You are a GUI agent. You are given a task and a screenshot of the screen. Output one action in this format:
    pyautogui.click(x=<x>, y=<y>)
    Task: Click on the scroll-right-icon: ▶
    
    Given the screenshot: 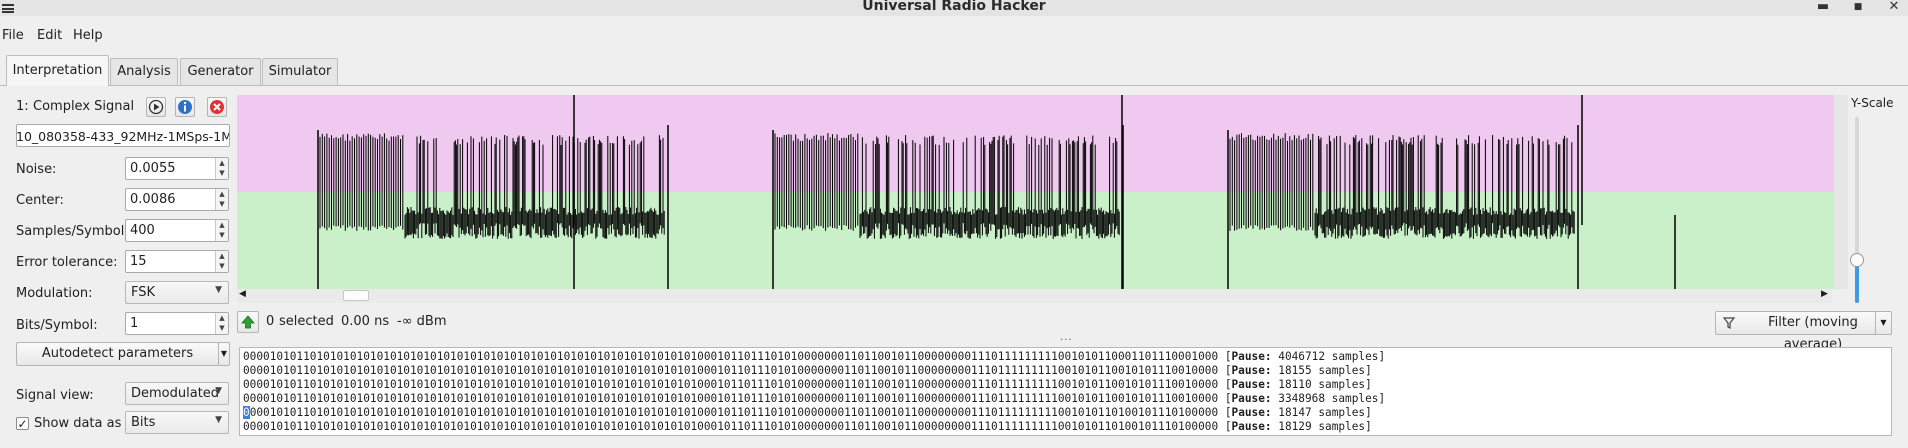 What is the action you would take?
    pyautogui.click(x=1824, y=294)
    